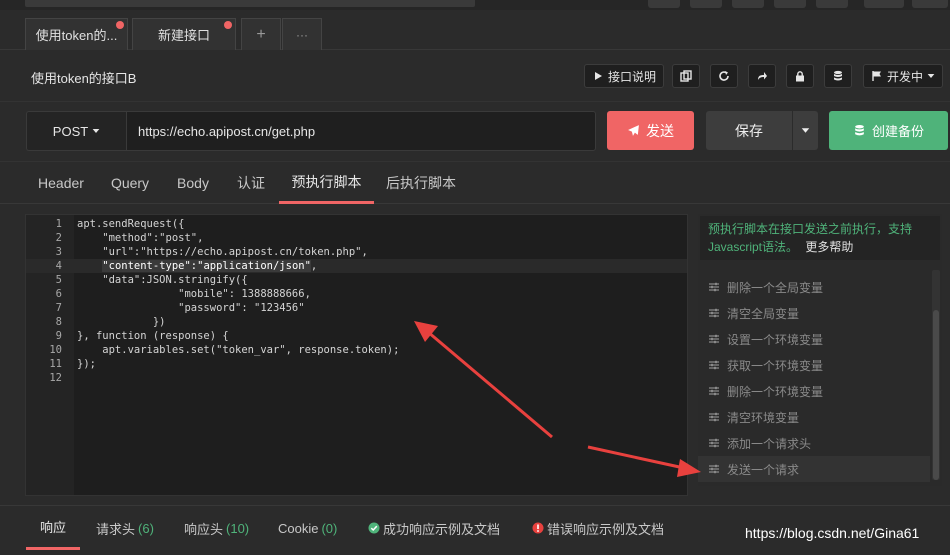 The image size is (950, 555). What do you see at coordinates (763, 417) in the screenshot?
I see `snippet-label: 清空环境变量` at bounding box center [763, 417].